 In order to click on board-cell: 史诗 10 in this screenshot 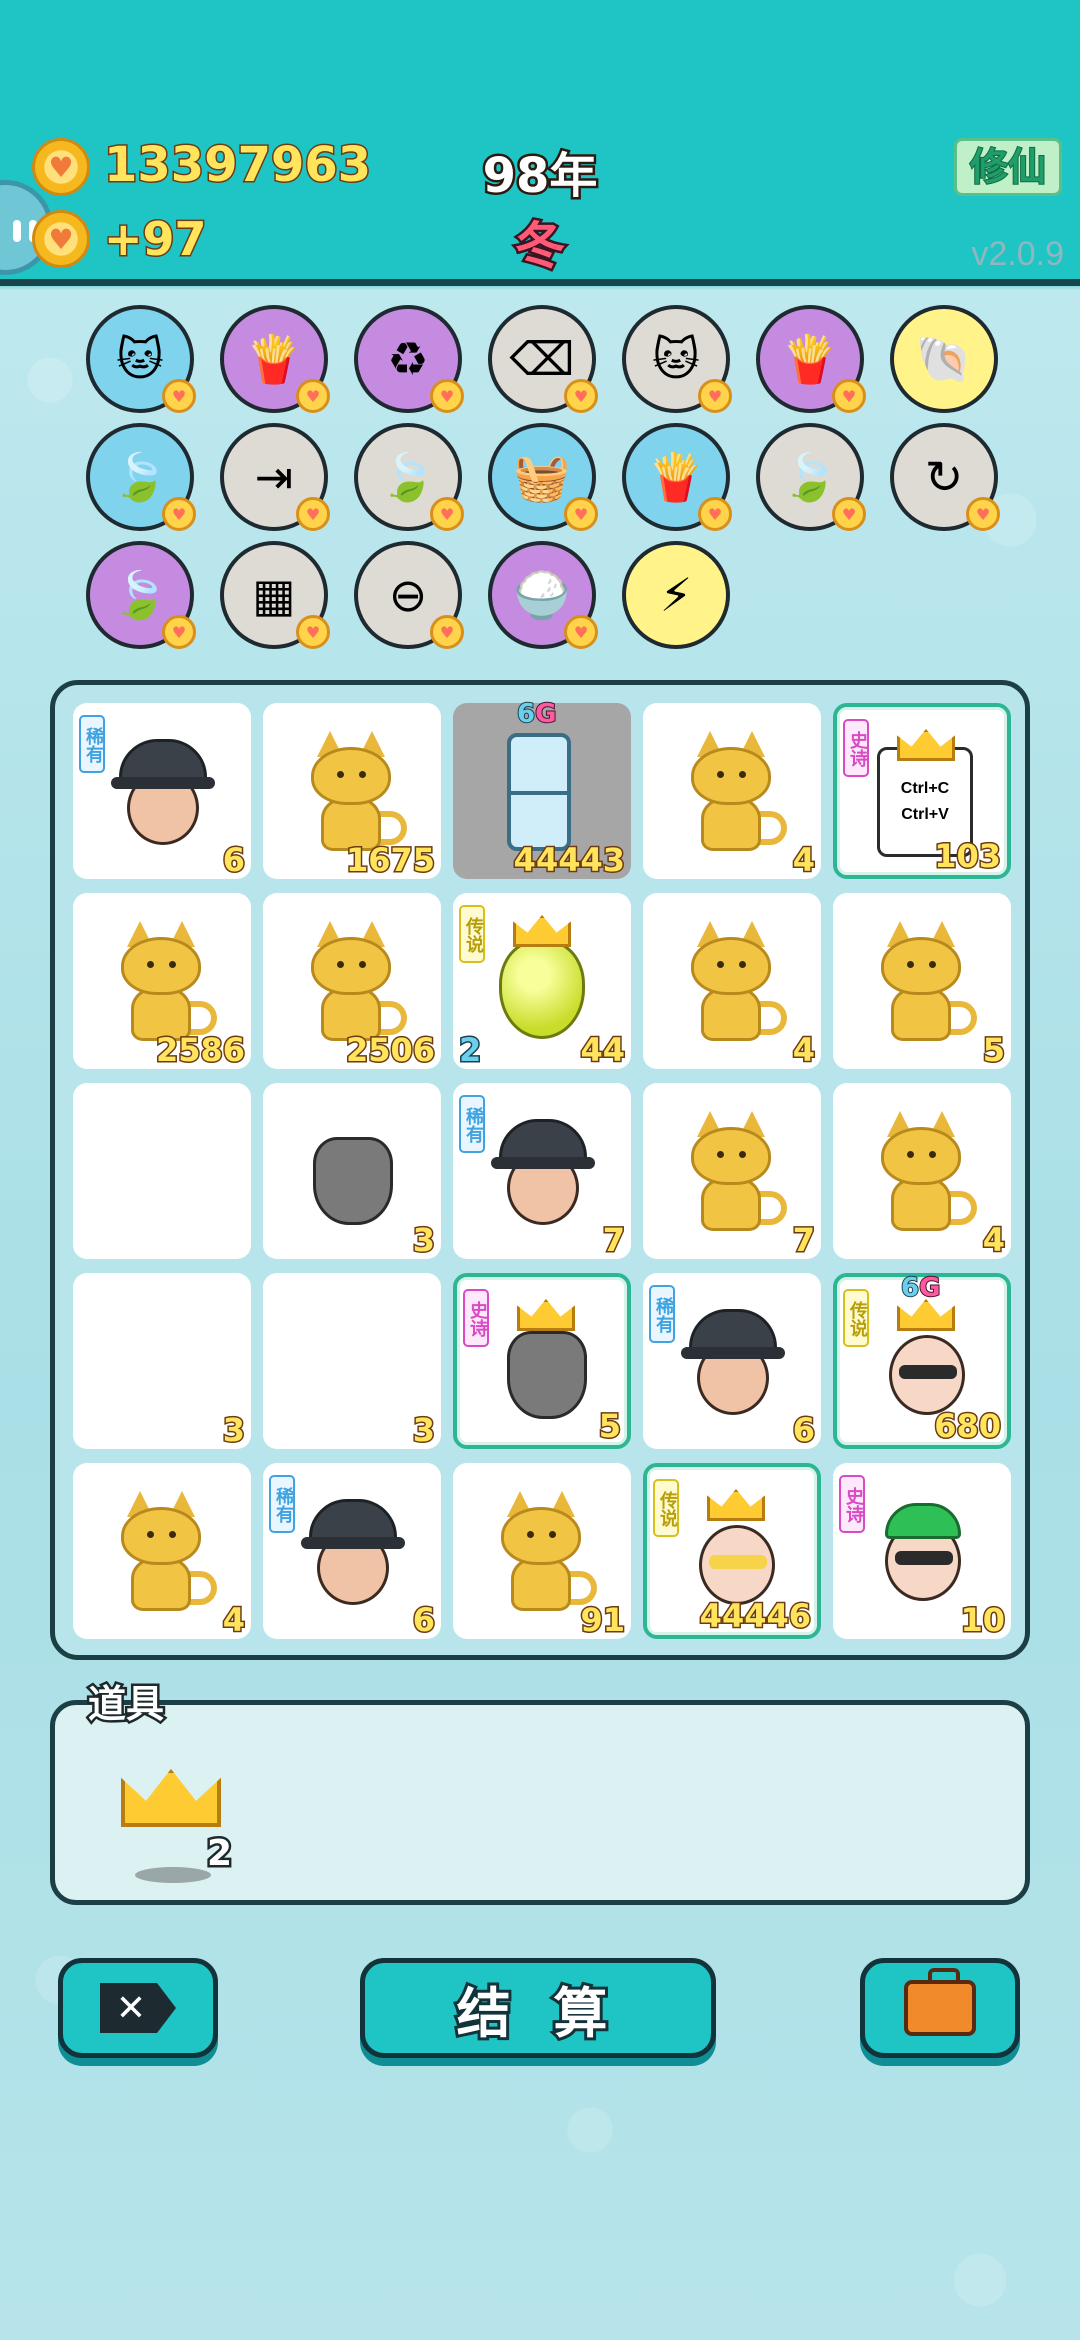, I will do `click(922, 1552)`.